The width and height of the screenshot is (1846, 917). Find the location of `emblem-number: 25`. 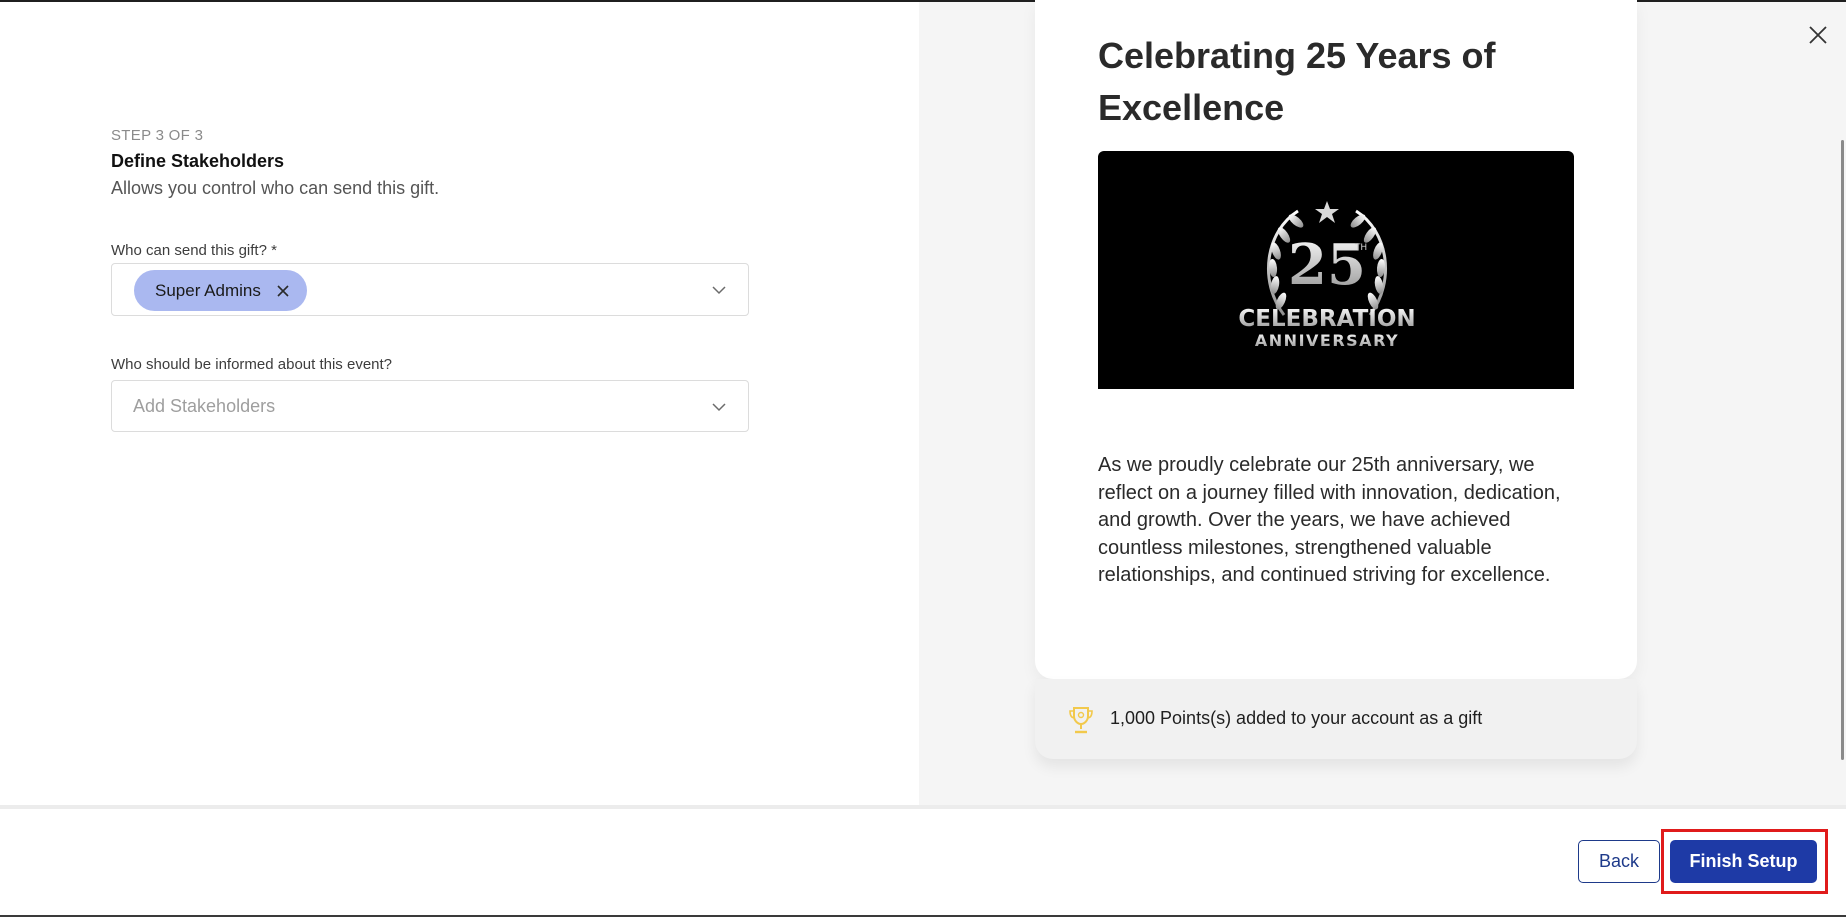

emblem-number: 25 is located at coordinates (1327, 265).